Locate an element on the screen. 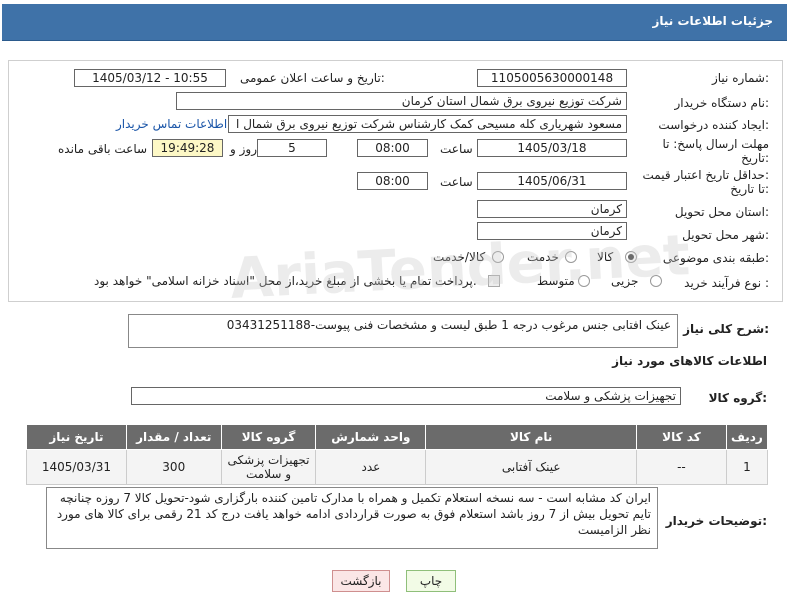 The height and width of the screenshot is (606, 789). payment-checkbox is located at coordinates (494, 281).